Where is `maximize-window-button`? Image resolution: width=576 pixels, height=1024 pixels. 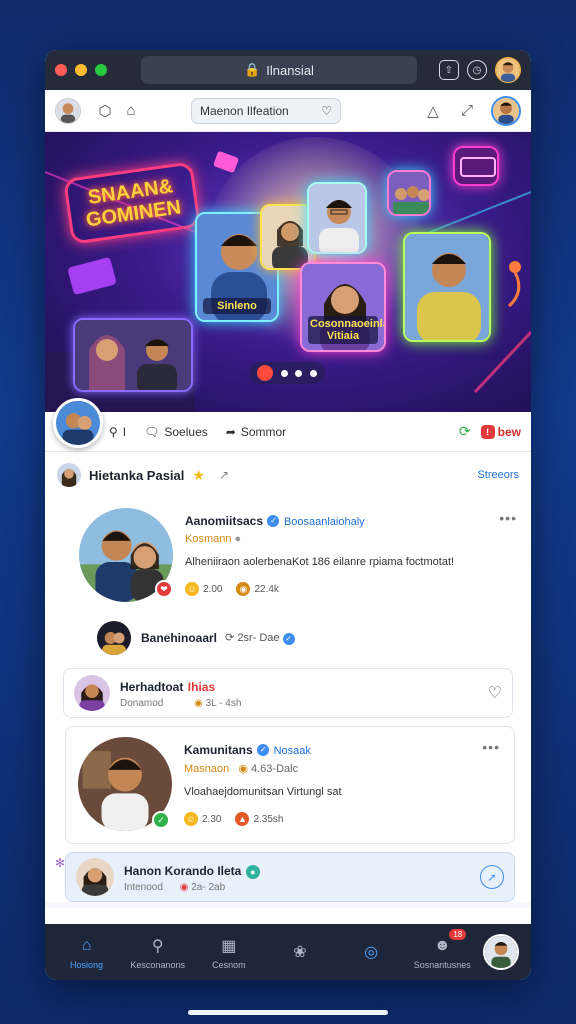
maximize-window-button is located at coordinates (101, 70).